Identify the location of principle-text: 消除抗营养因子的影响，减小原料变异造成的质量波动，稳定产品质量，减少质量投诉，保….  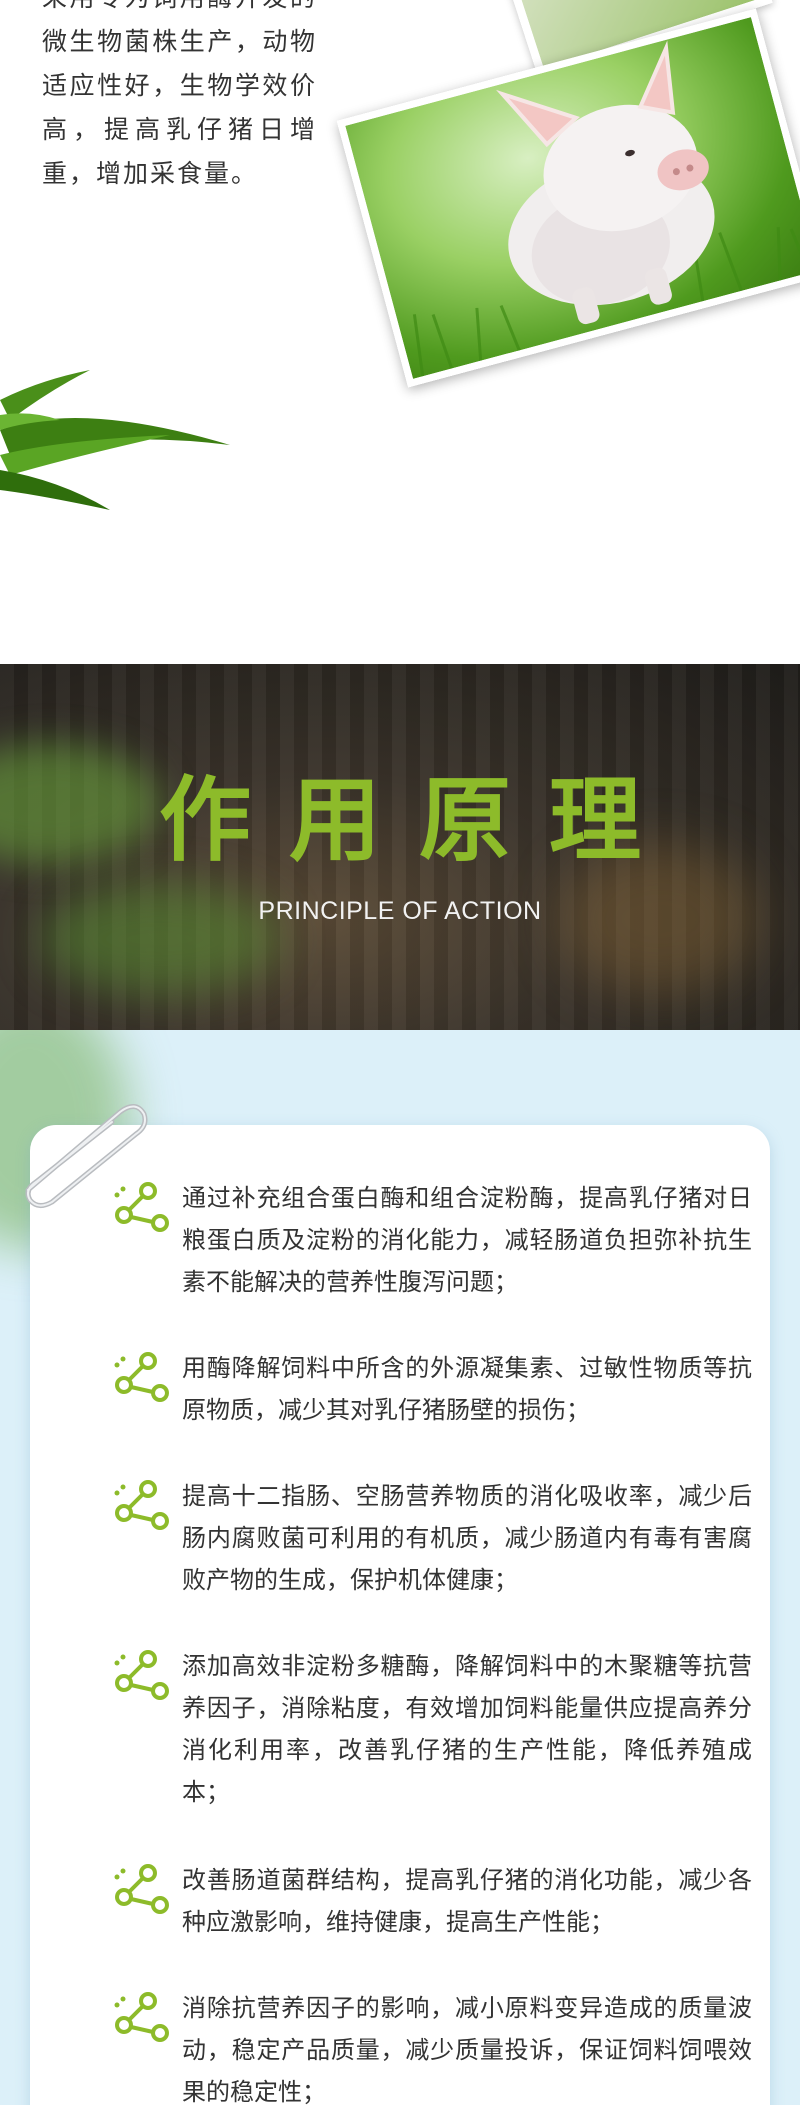
(467, 2049).